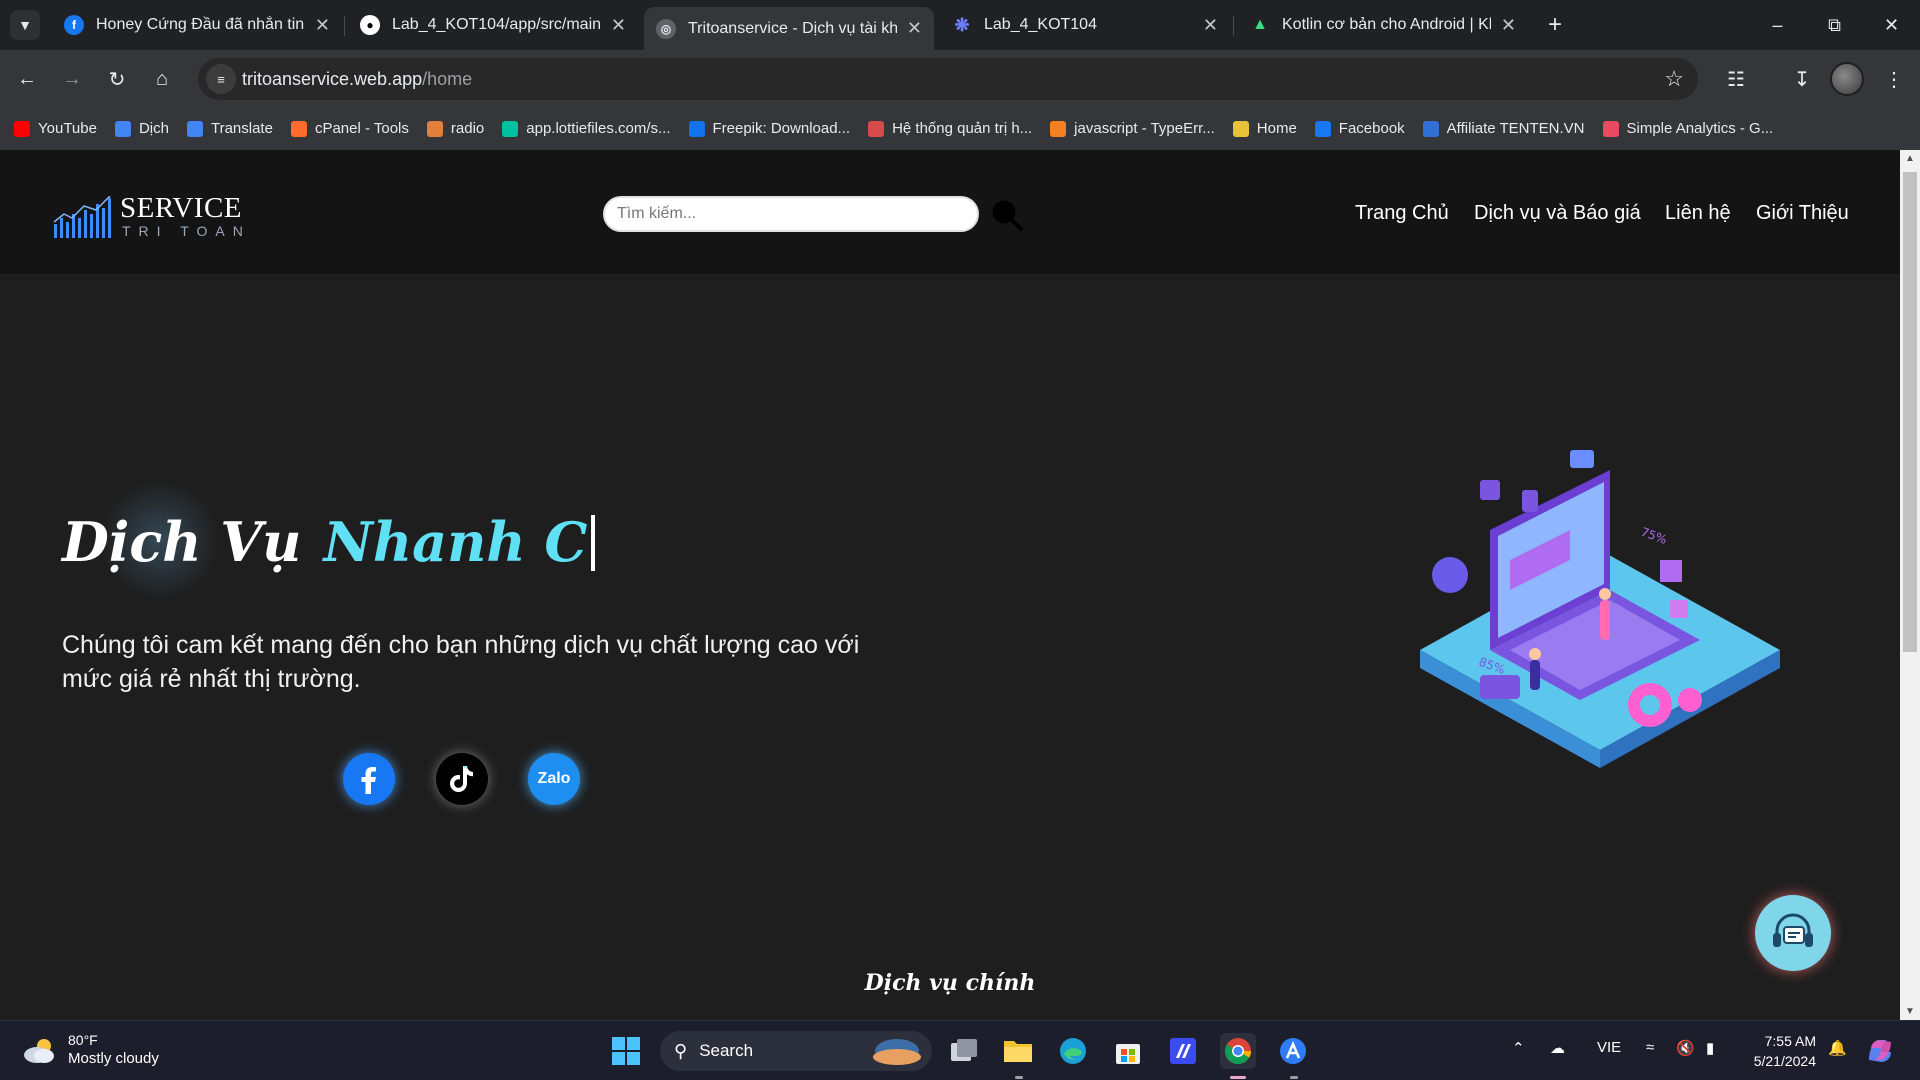  I want to click on support-chat-button, so click(1793, 933).